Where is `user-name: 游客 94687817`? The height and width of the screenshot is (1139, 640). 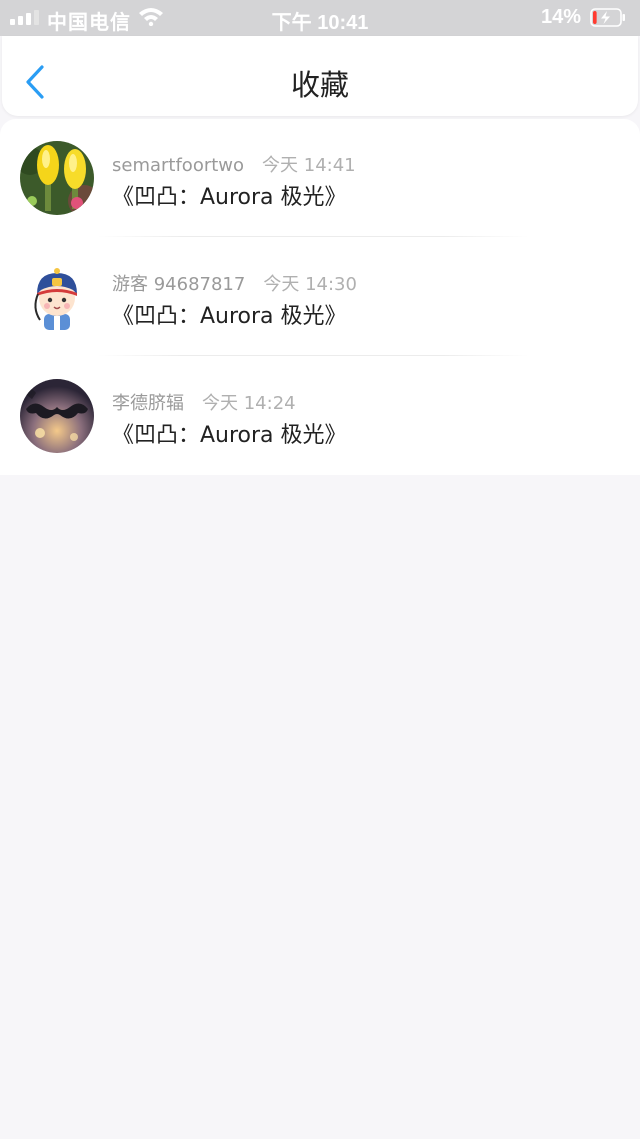 user-name: 游客 94687817 is located at coordinates (178, 284).